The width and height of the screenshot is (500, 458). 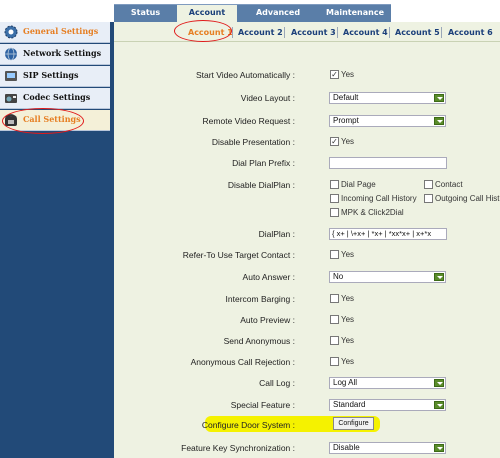 What do you see at coordinates (242, 362) in the screenshot?
I see `label-anonymous-call-rejection: Anonymous Call Rejection :` at bounding box center [242, 362].